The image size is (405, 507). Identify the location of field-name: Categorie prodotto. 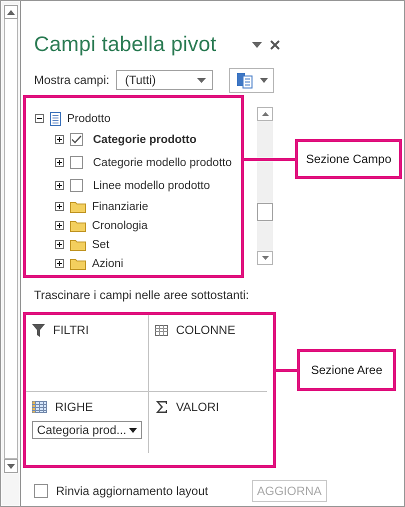
(144, 140).